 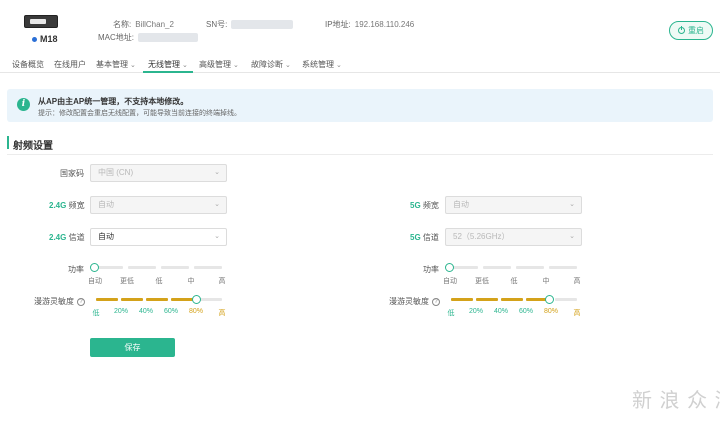 What do you see at coordinates (549, 299) in the screenshot?
I see `roam5-knob` at bounding box center [549, 299].